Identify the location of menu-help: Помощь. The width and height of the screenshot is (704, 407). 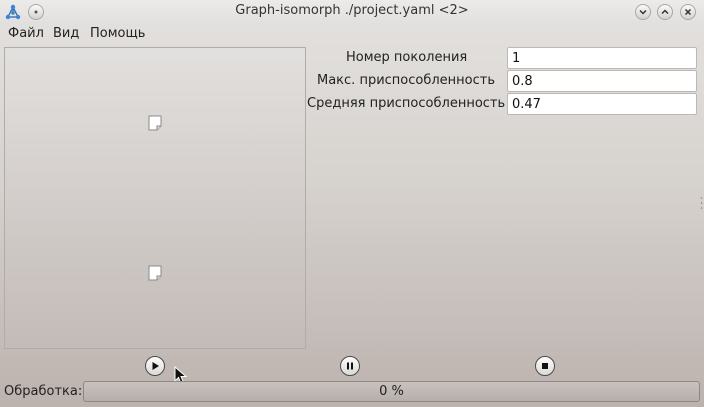
(117, 33).